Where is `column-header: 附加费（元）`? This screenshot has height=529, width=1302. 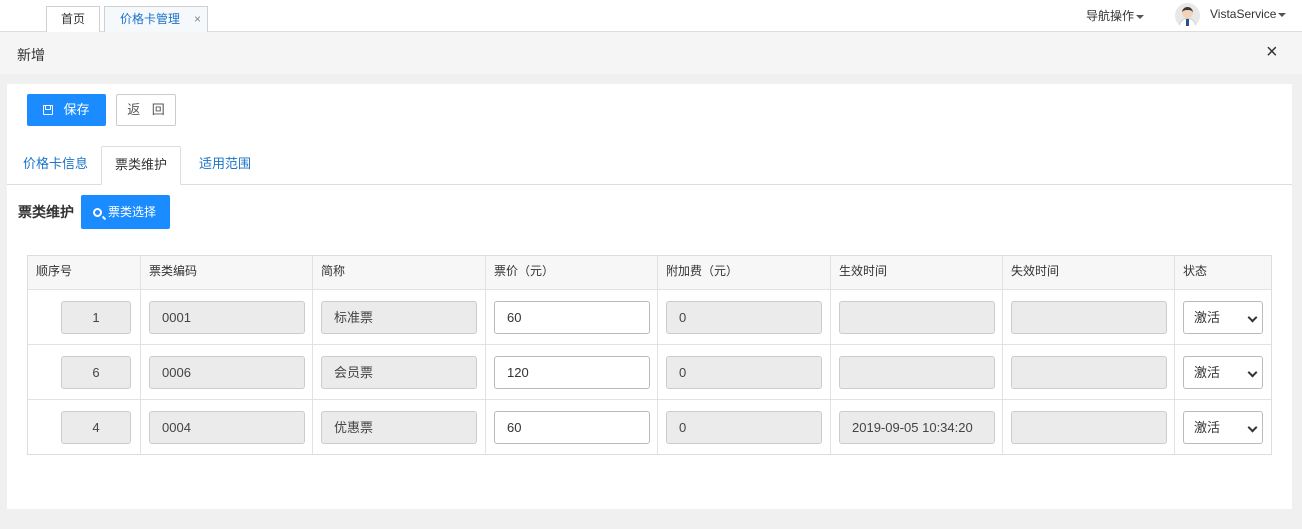 column-header: 附加费（元） is located at coordinates (743, 272).